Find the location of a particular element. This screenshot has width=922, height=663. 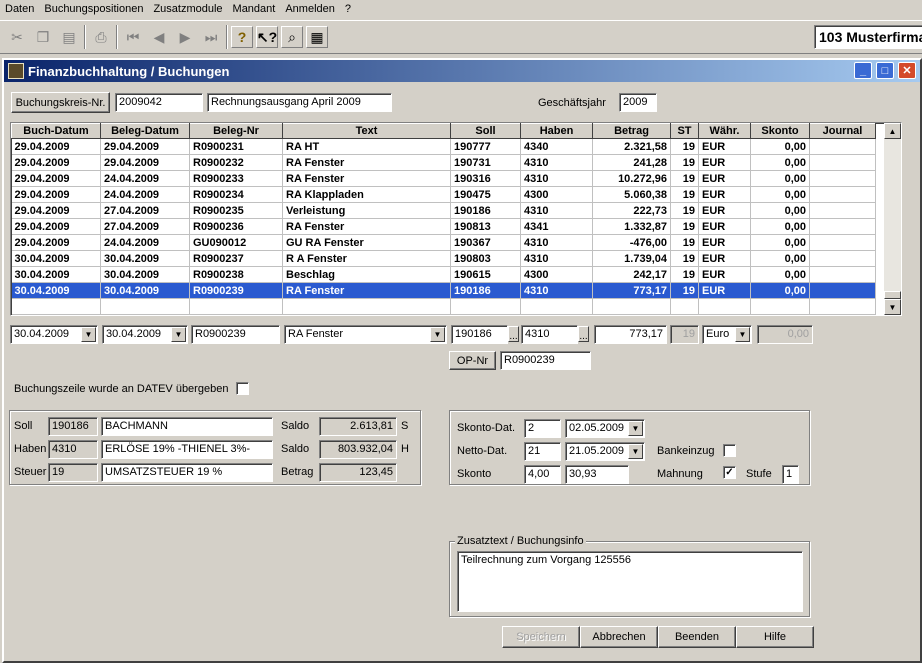

menu-buchungspositionen: Buchungspositionen is located at coordinates (93, 7).